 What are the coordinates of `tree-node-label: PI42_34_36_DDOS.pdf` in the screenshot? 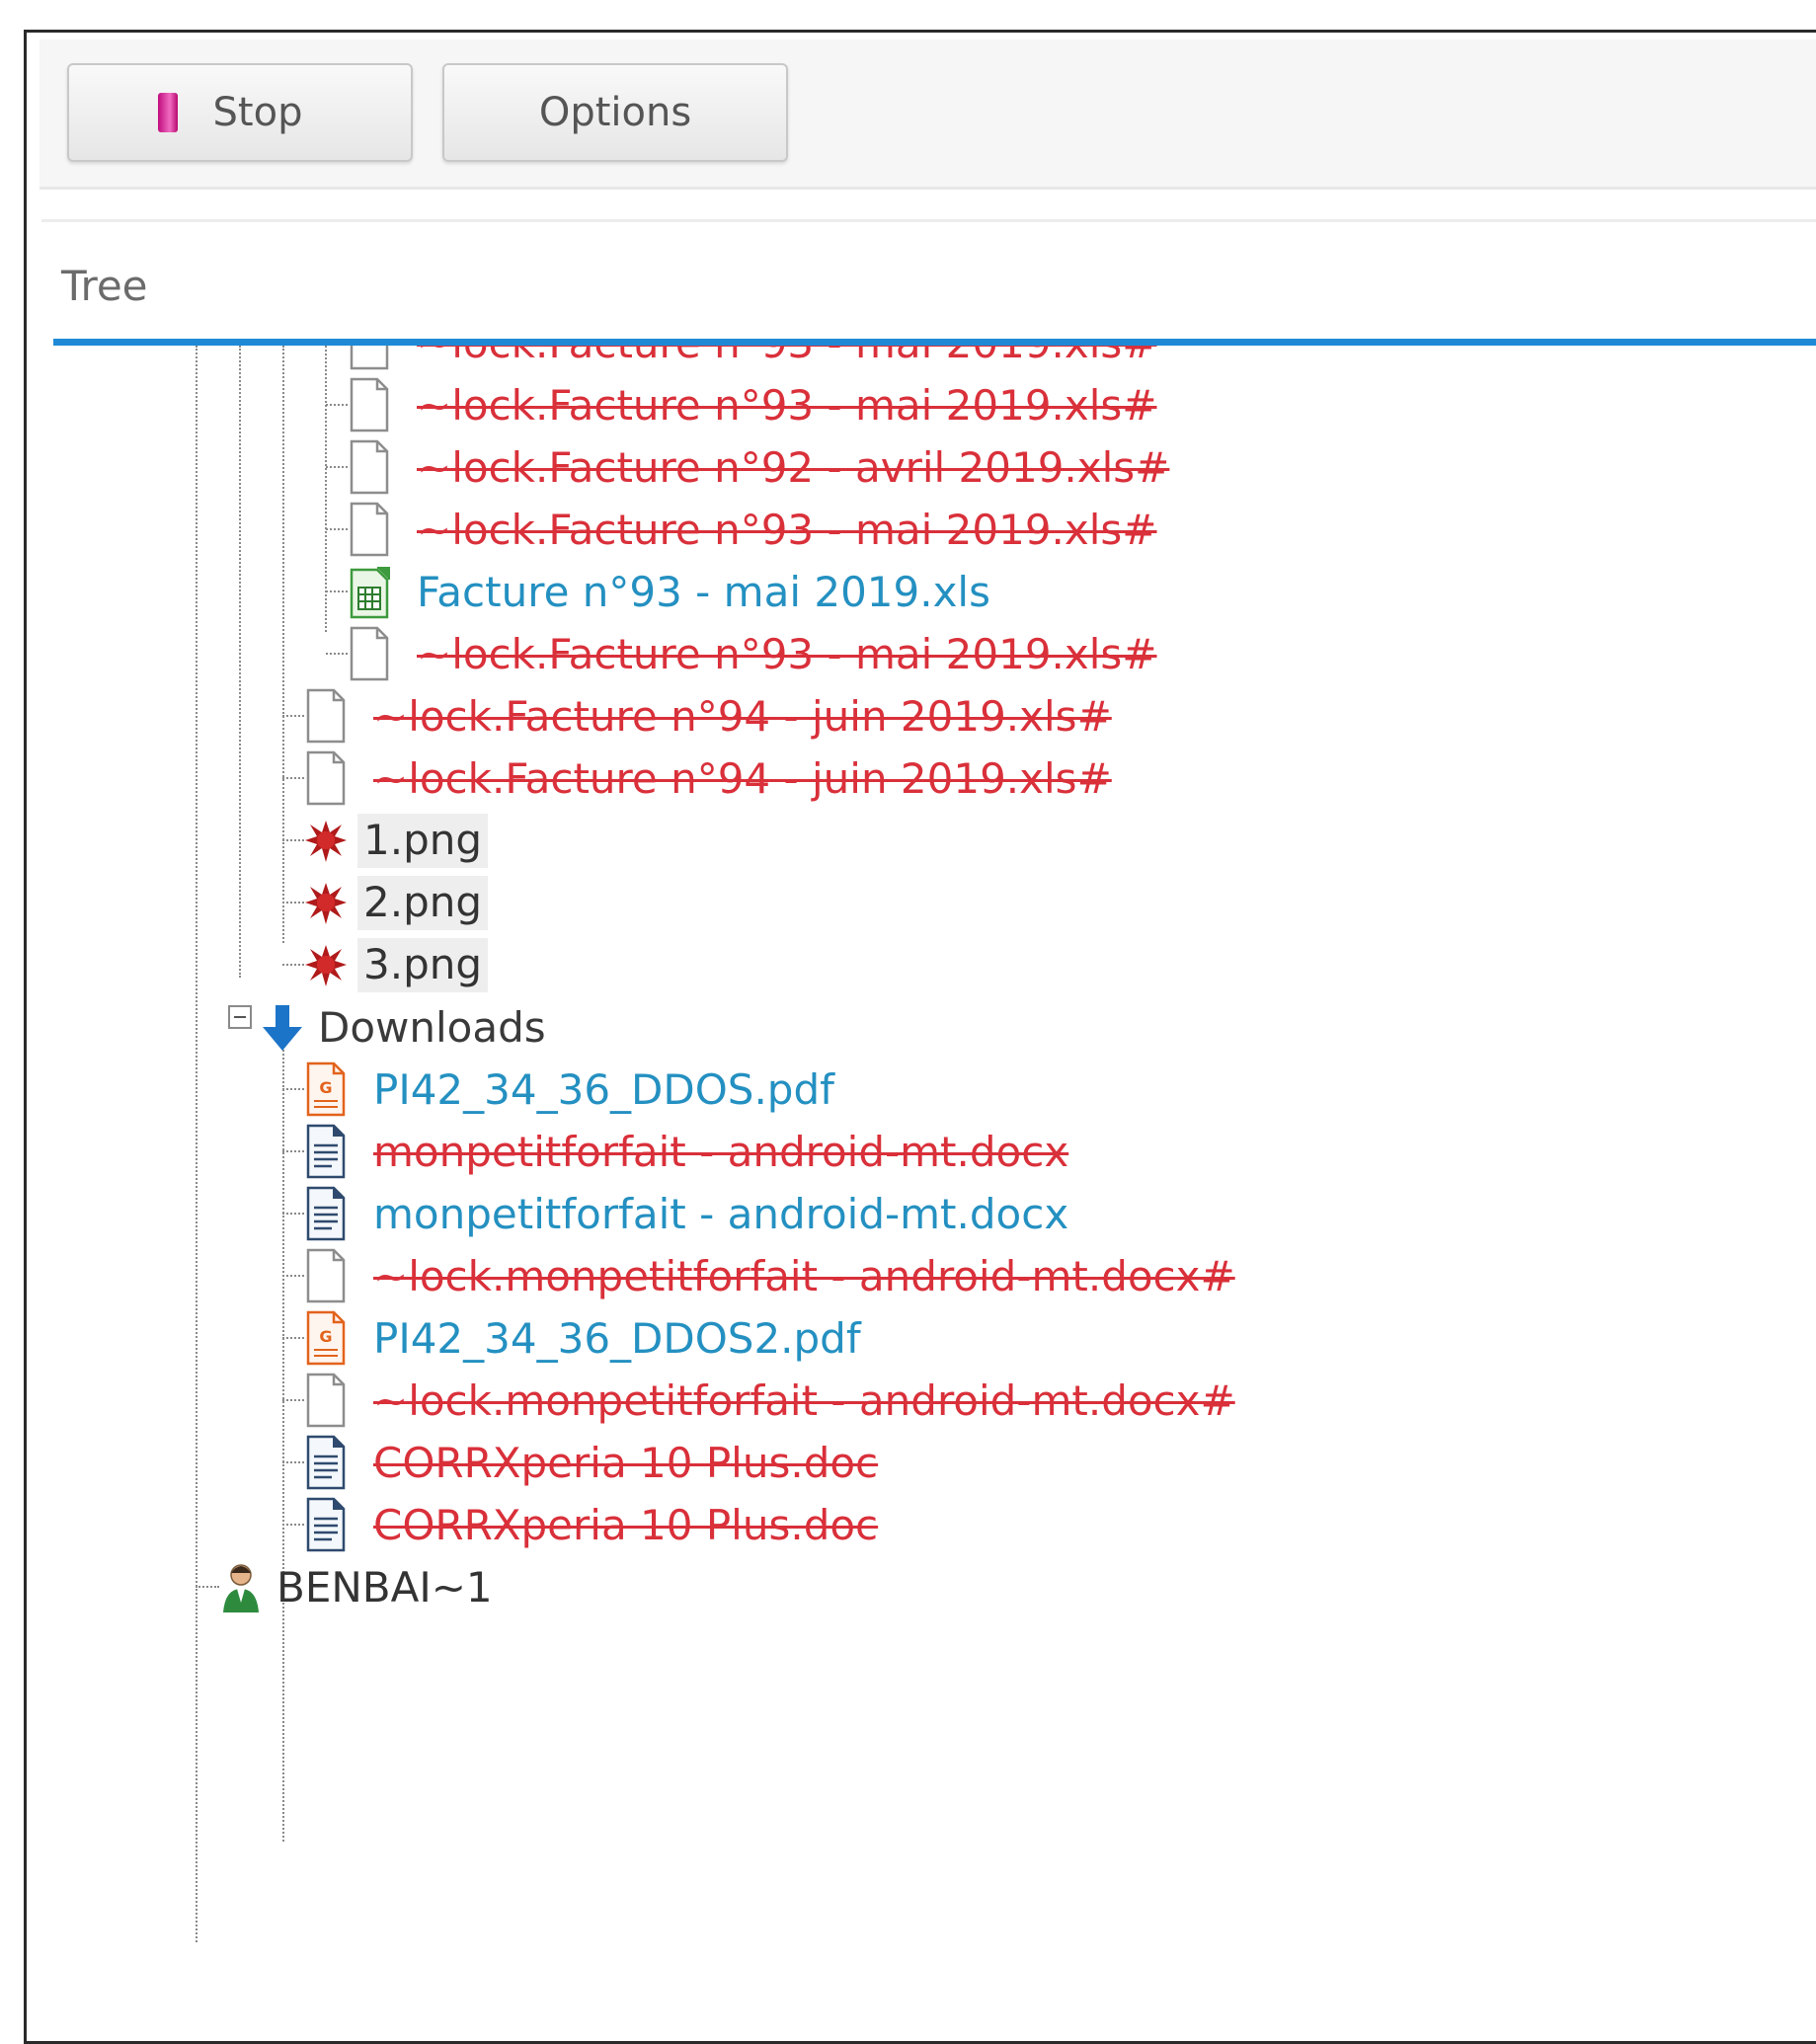 It's located at (603, 1089).